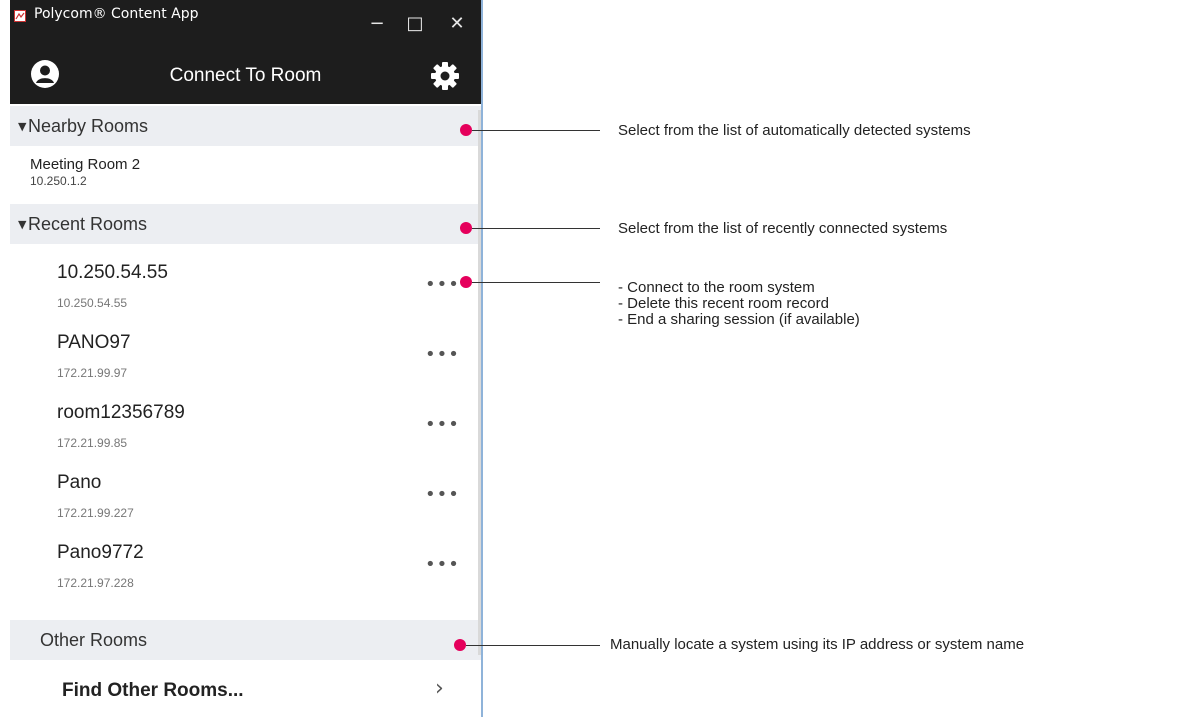  I want to click on scrollbar, so click(479, 382).